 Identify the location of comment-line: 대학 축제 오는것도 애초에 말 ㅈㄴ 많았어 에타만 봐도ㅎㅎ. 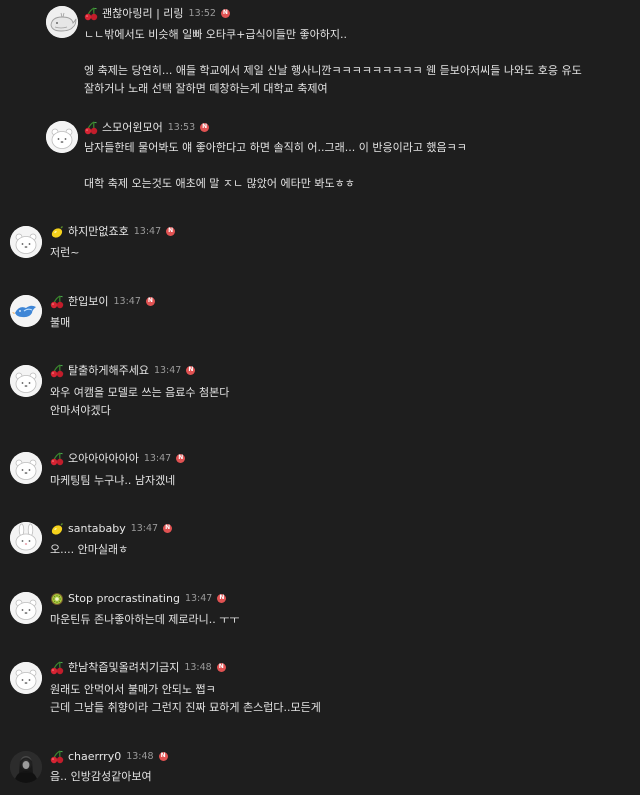
(219, 183).